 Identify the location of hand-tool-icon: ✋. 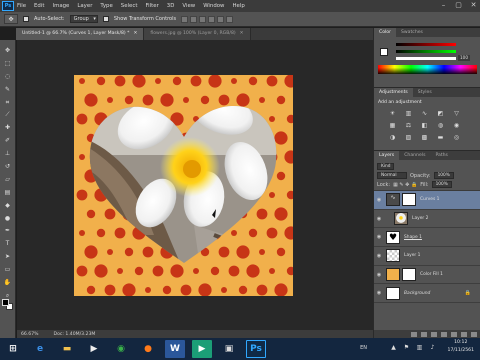
(8, 282).